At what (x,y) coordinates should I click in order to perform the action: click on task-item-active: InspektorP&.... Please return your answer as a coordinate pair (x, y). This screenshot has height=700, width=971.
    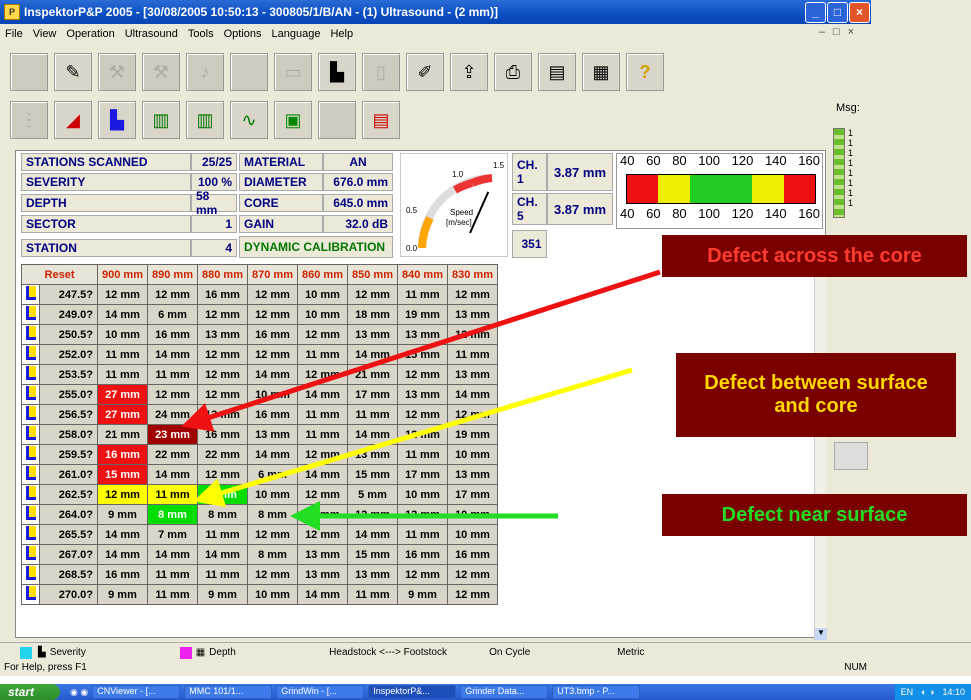
    Looking at the image, I should click on (412, 692).